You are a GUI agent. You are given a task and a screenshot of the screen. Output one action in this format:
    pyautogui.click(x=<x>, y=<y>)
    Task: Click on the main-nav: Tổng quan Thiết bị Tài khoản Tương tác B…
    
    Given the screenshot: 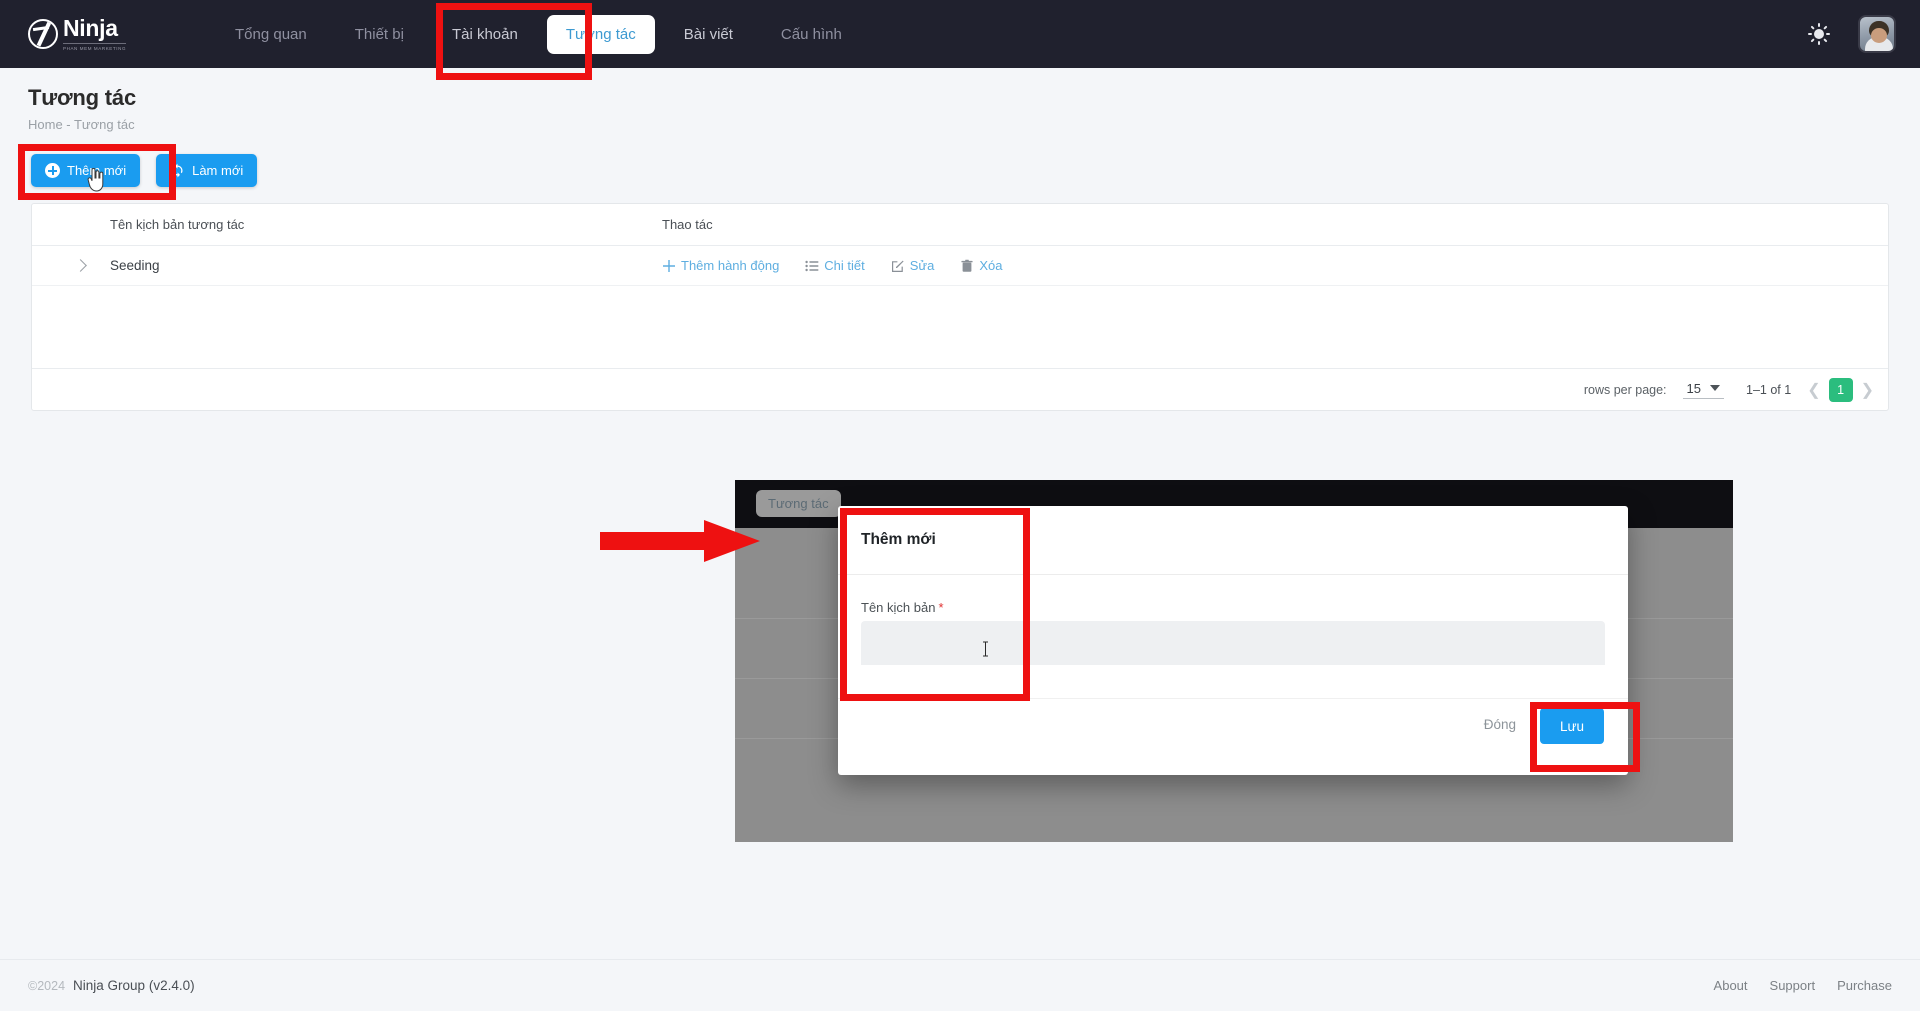 What is the action you would take?
    pyautogui.click(x=538, y=34)
    